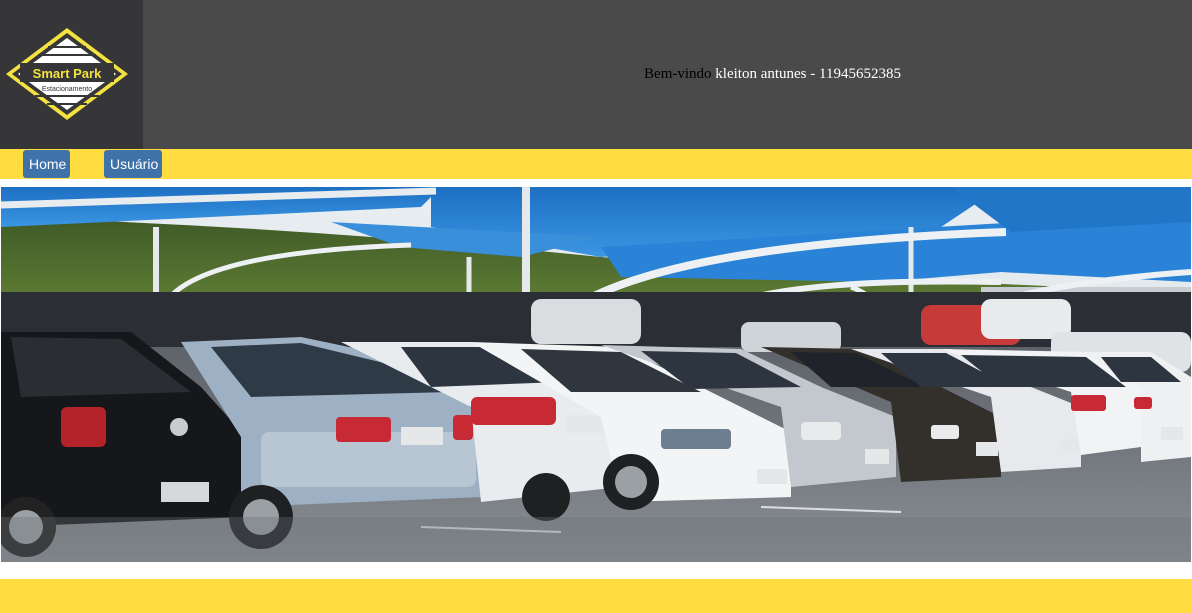 Image resolution: width=1192 pixels, height=613 pixels. Describe the element at coordinates (761, 74) in the screenshot. I see `welcome-user-name: kleiton antunes` at that location.